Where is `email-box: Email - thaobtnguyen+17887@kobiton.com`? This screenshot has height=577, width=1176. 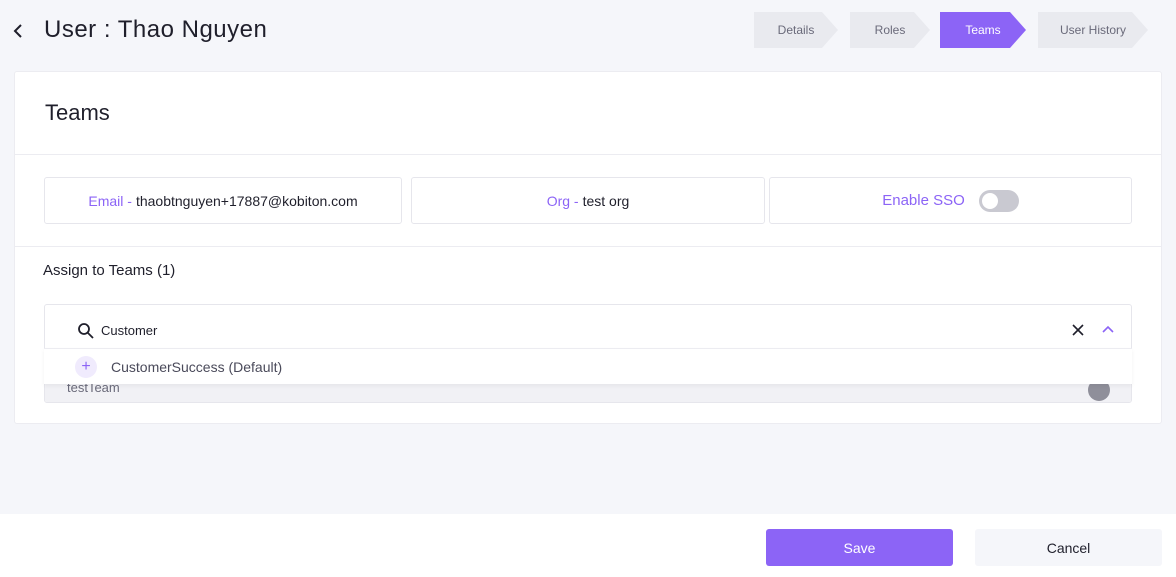 email-box: Email - thaobtnguyen+17887@kobiton.com is located at coordinates (223, 200).